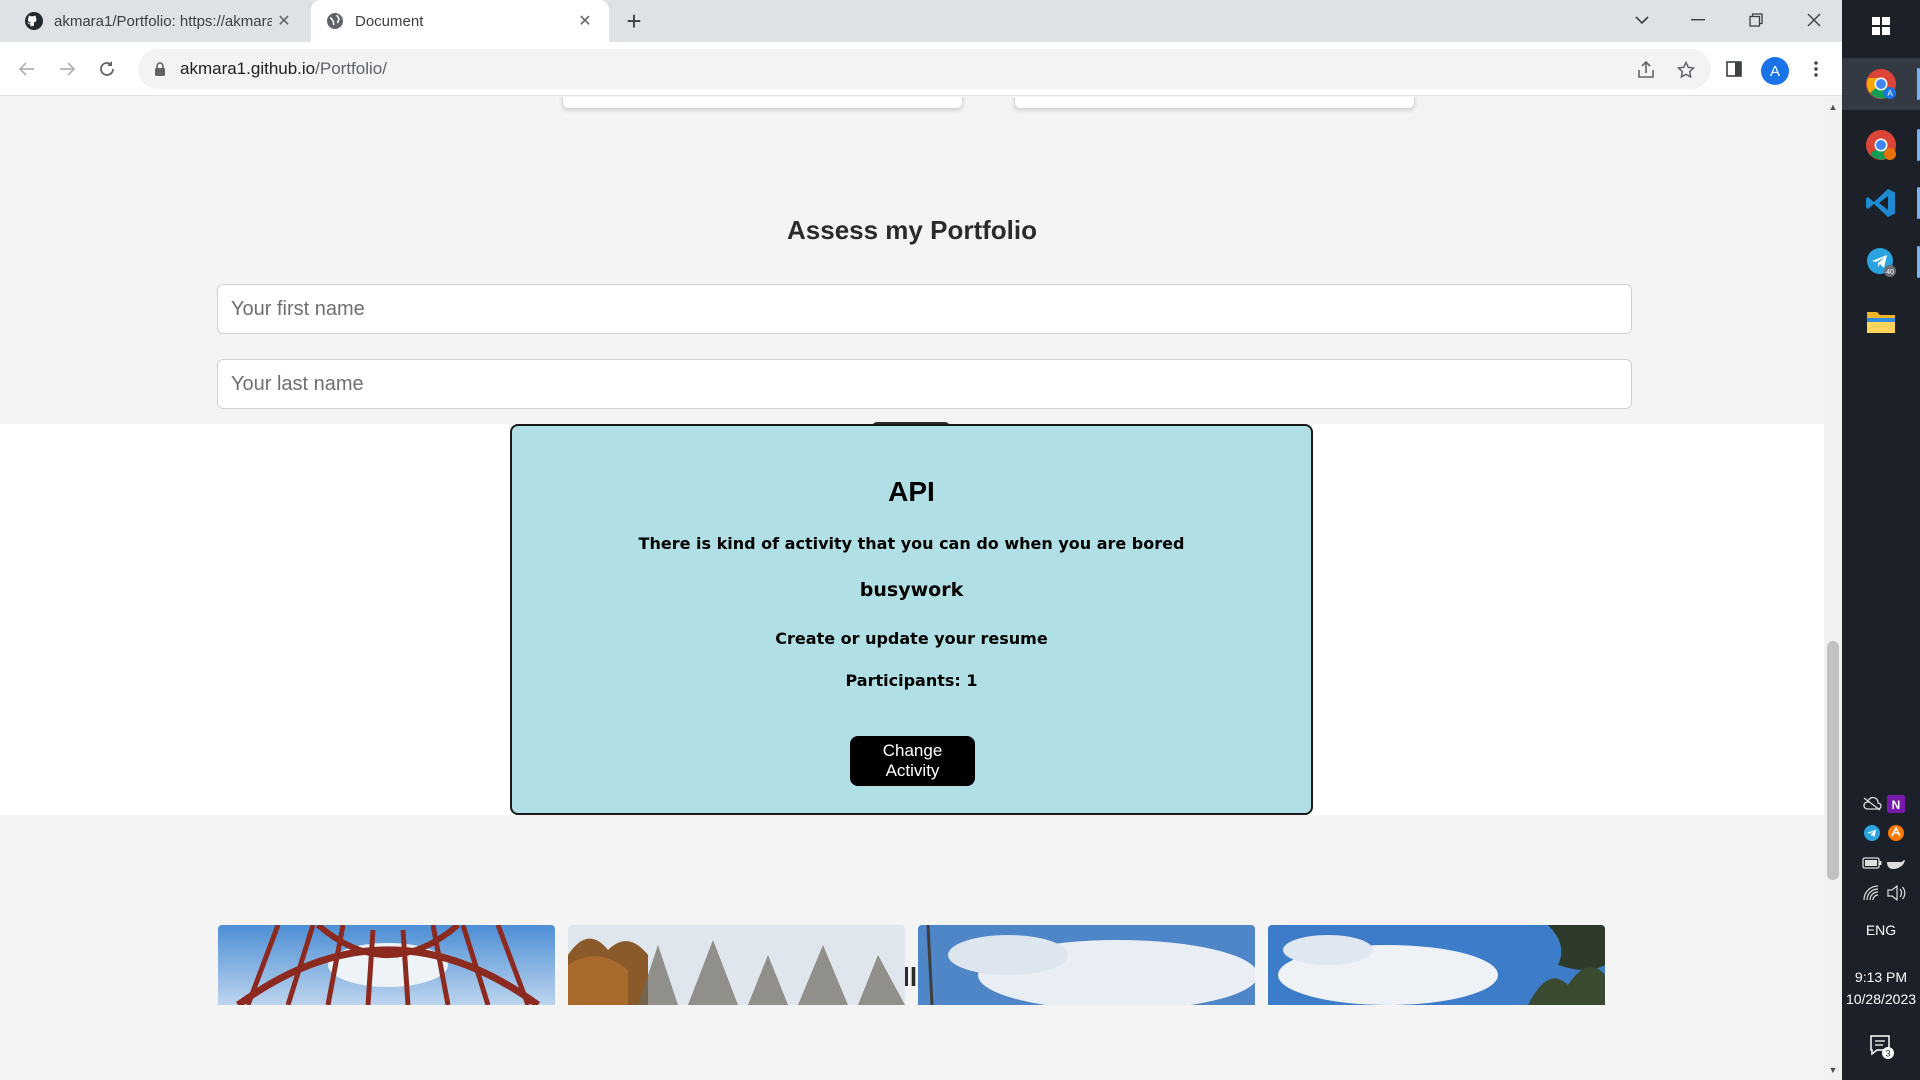 This screenshot has height=1080, width=1920. I want to click on volume-icon, so click(1896, 893).